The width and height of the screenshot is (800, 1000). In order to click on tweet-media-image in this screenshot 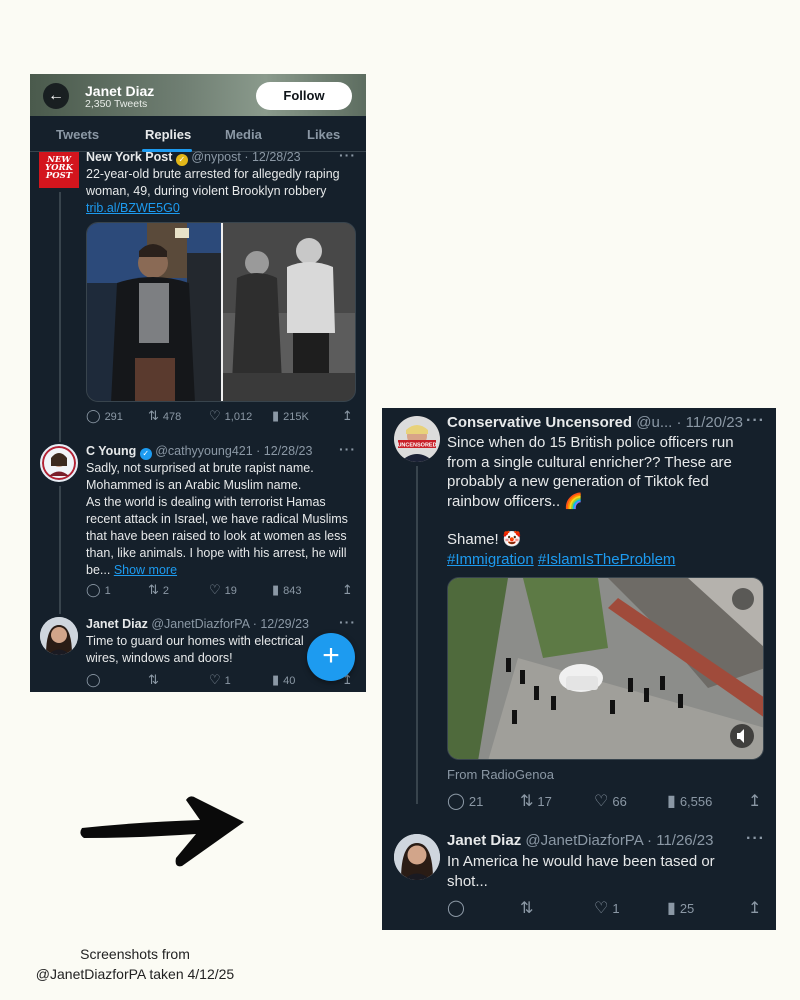, I will do `click(221, 312)`.